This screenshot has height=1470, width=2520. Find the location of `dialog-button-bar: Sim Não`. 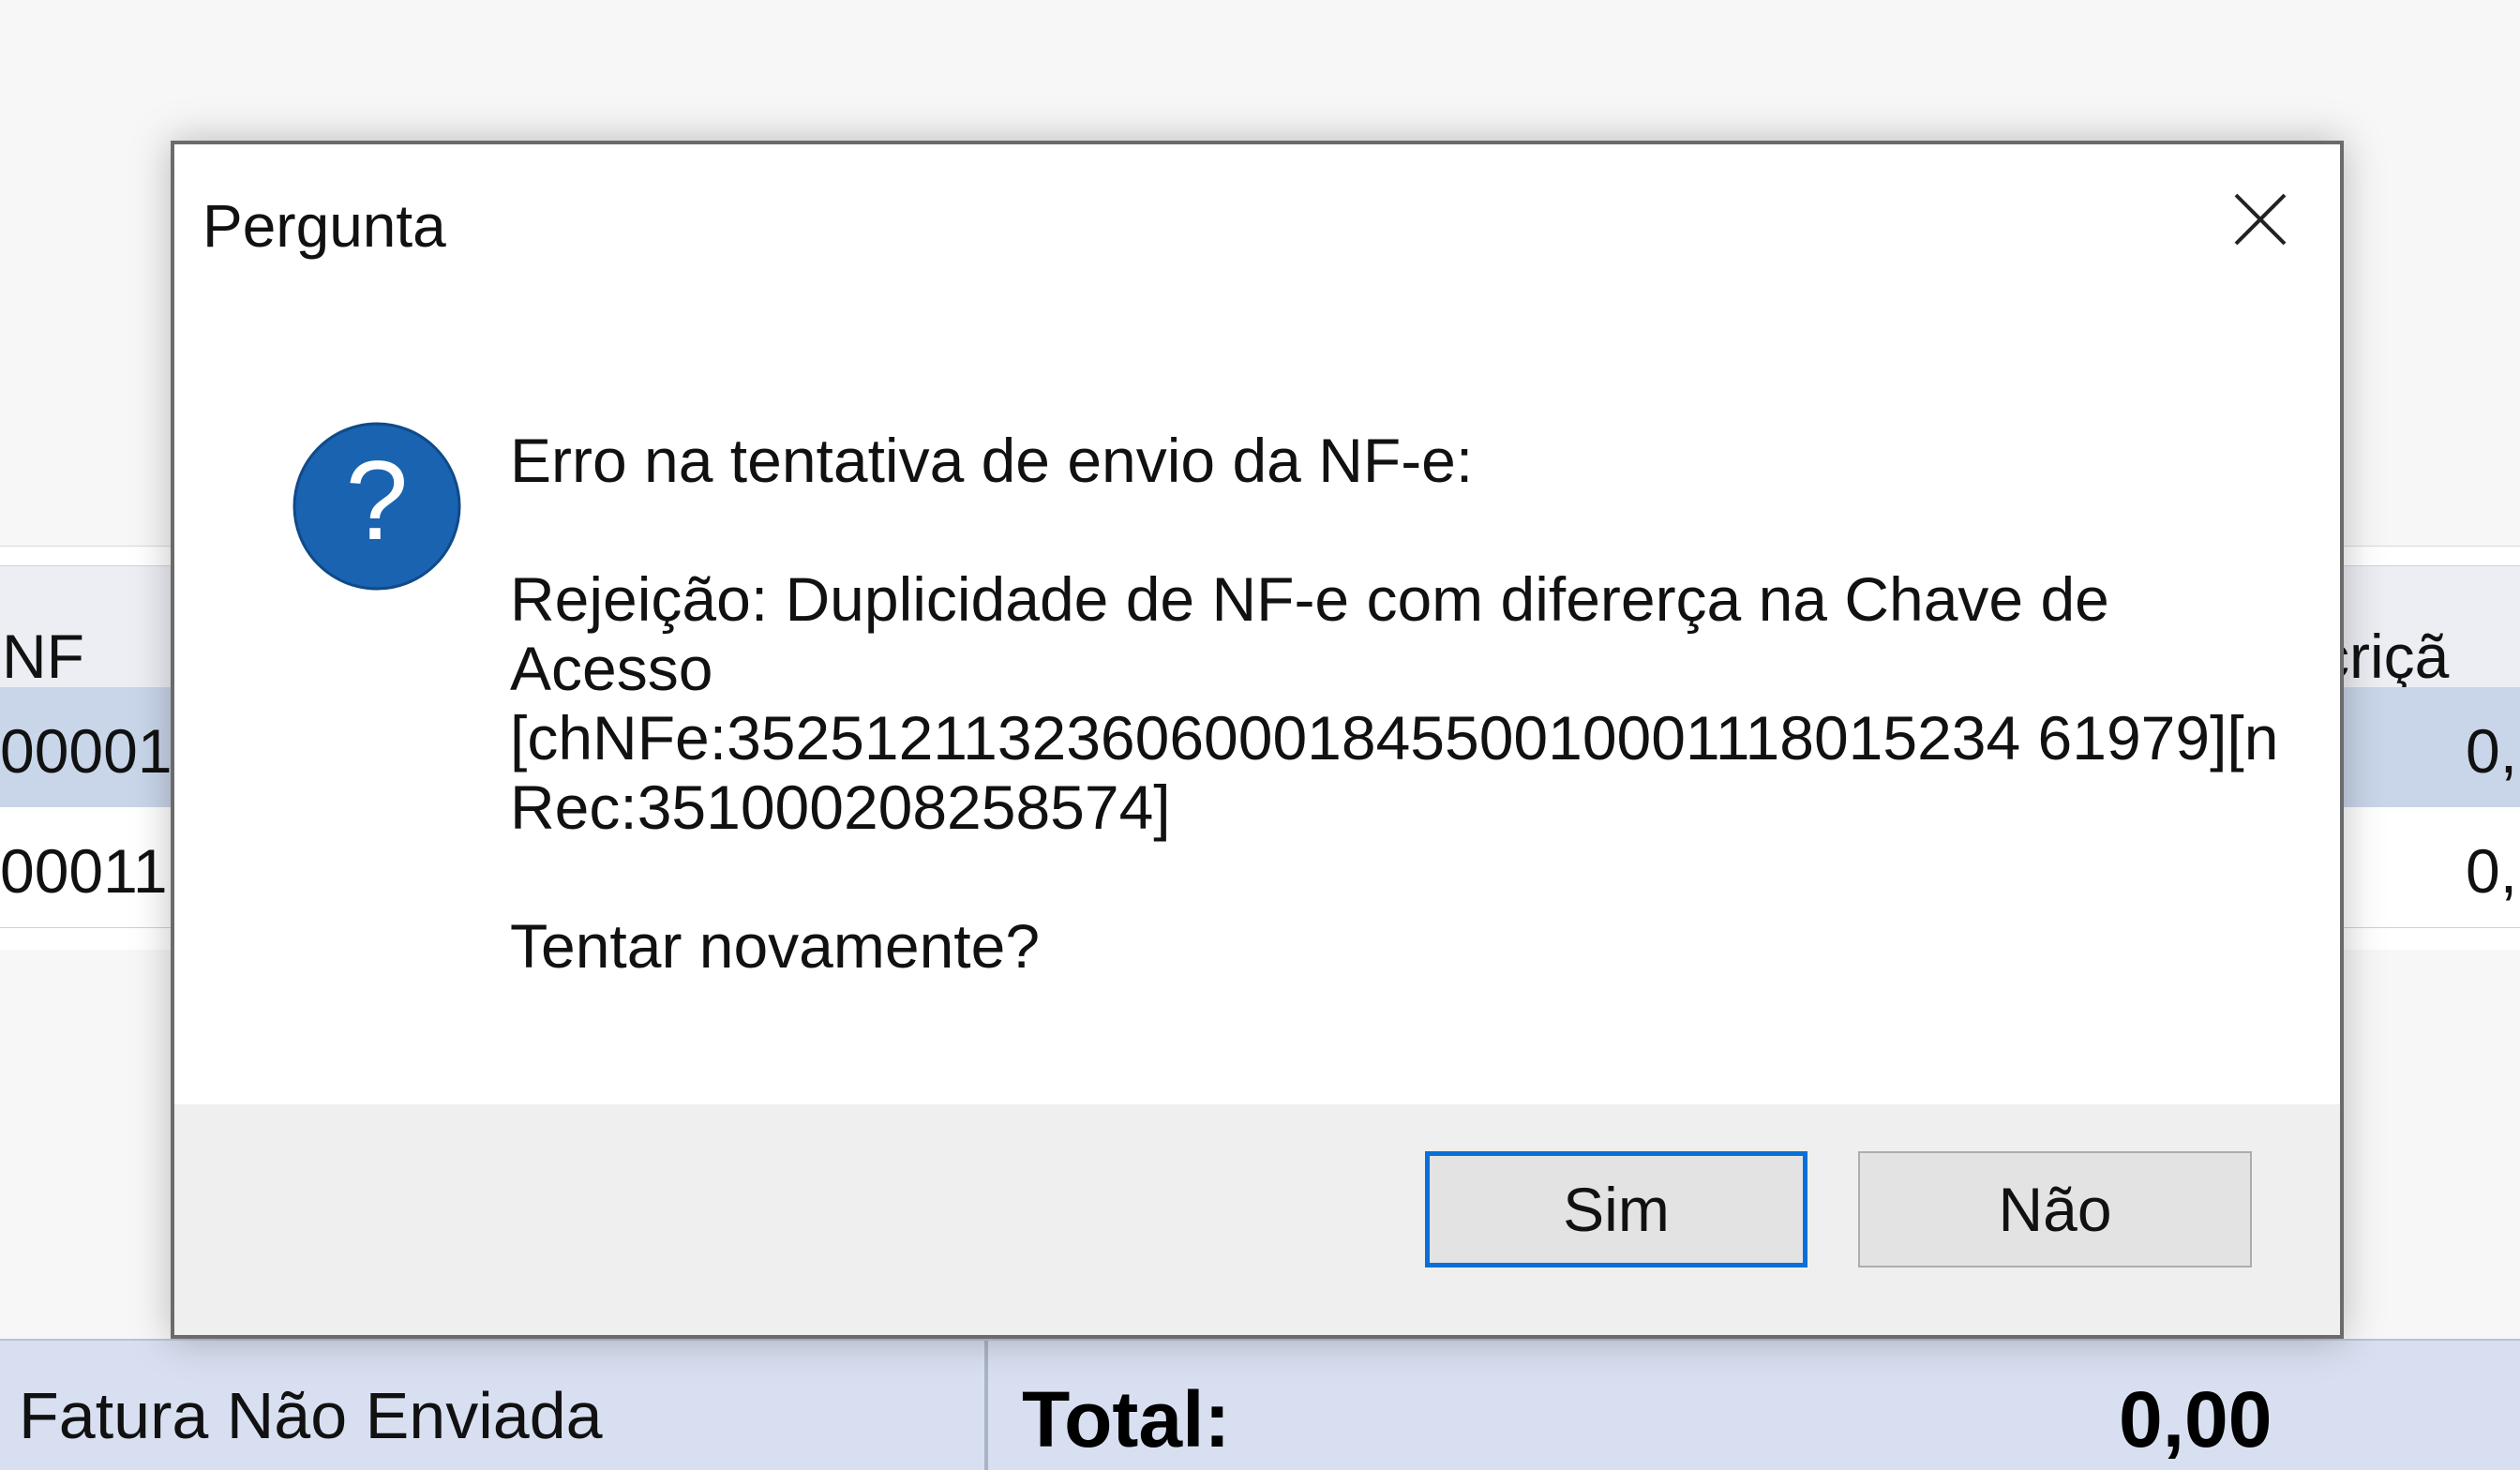

dialog-button-bar: Sim Não is located at coordinates (1257, 1219).